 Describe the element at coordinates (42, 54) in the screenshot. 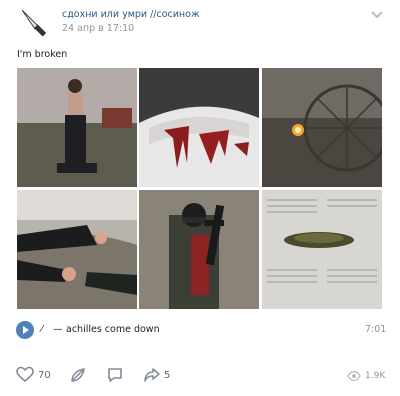

I see `post-text: I'm broken` at that location.